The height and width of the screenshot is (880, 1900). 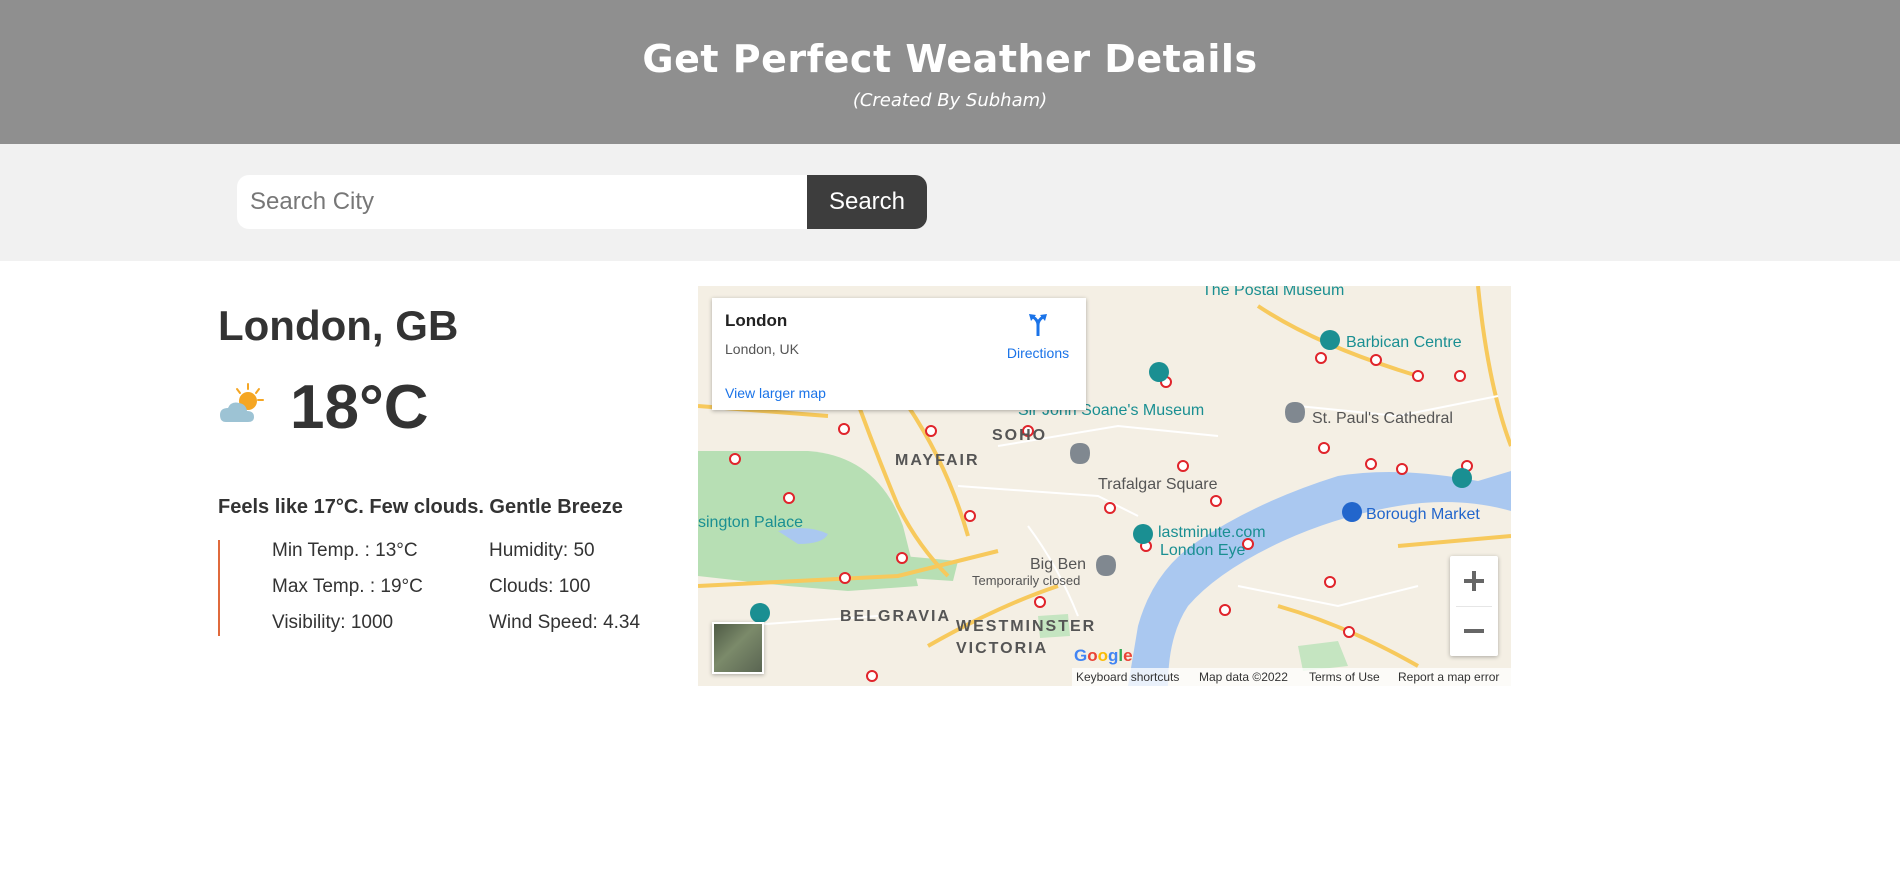 I want to click on zoom-out-button, so click(x=1474, y=631).